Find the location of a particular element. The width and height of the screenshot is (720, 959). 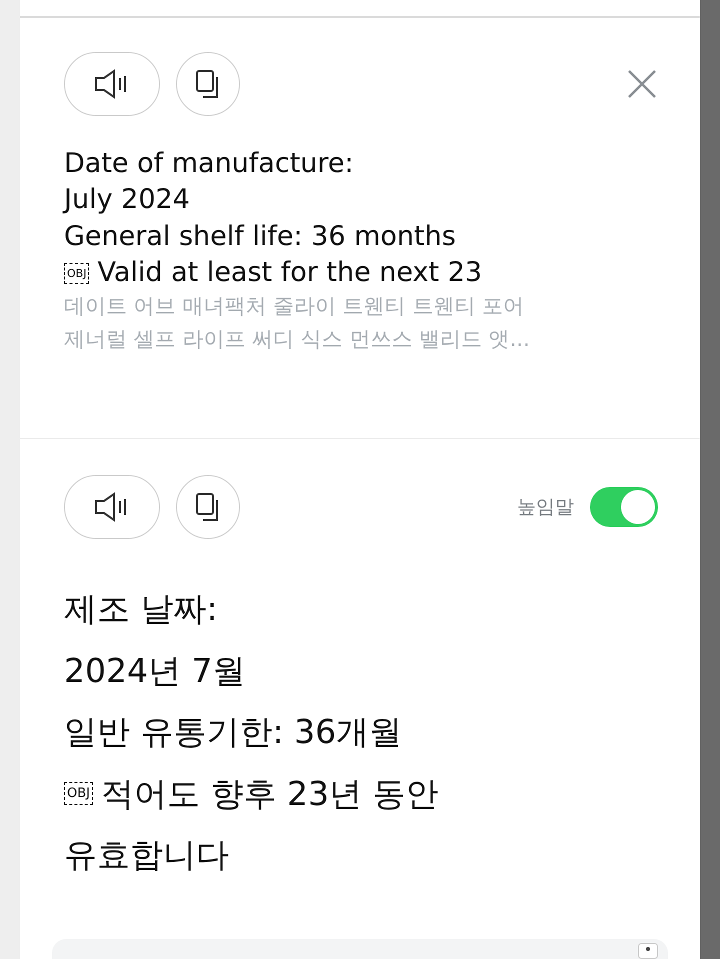

translation-text-line: 유효합니다 is located at coordinates (146, 855).